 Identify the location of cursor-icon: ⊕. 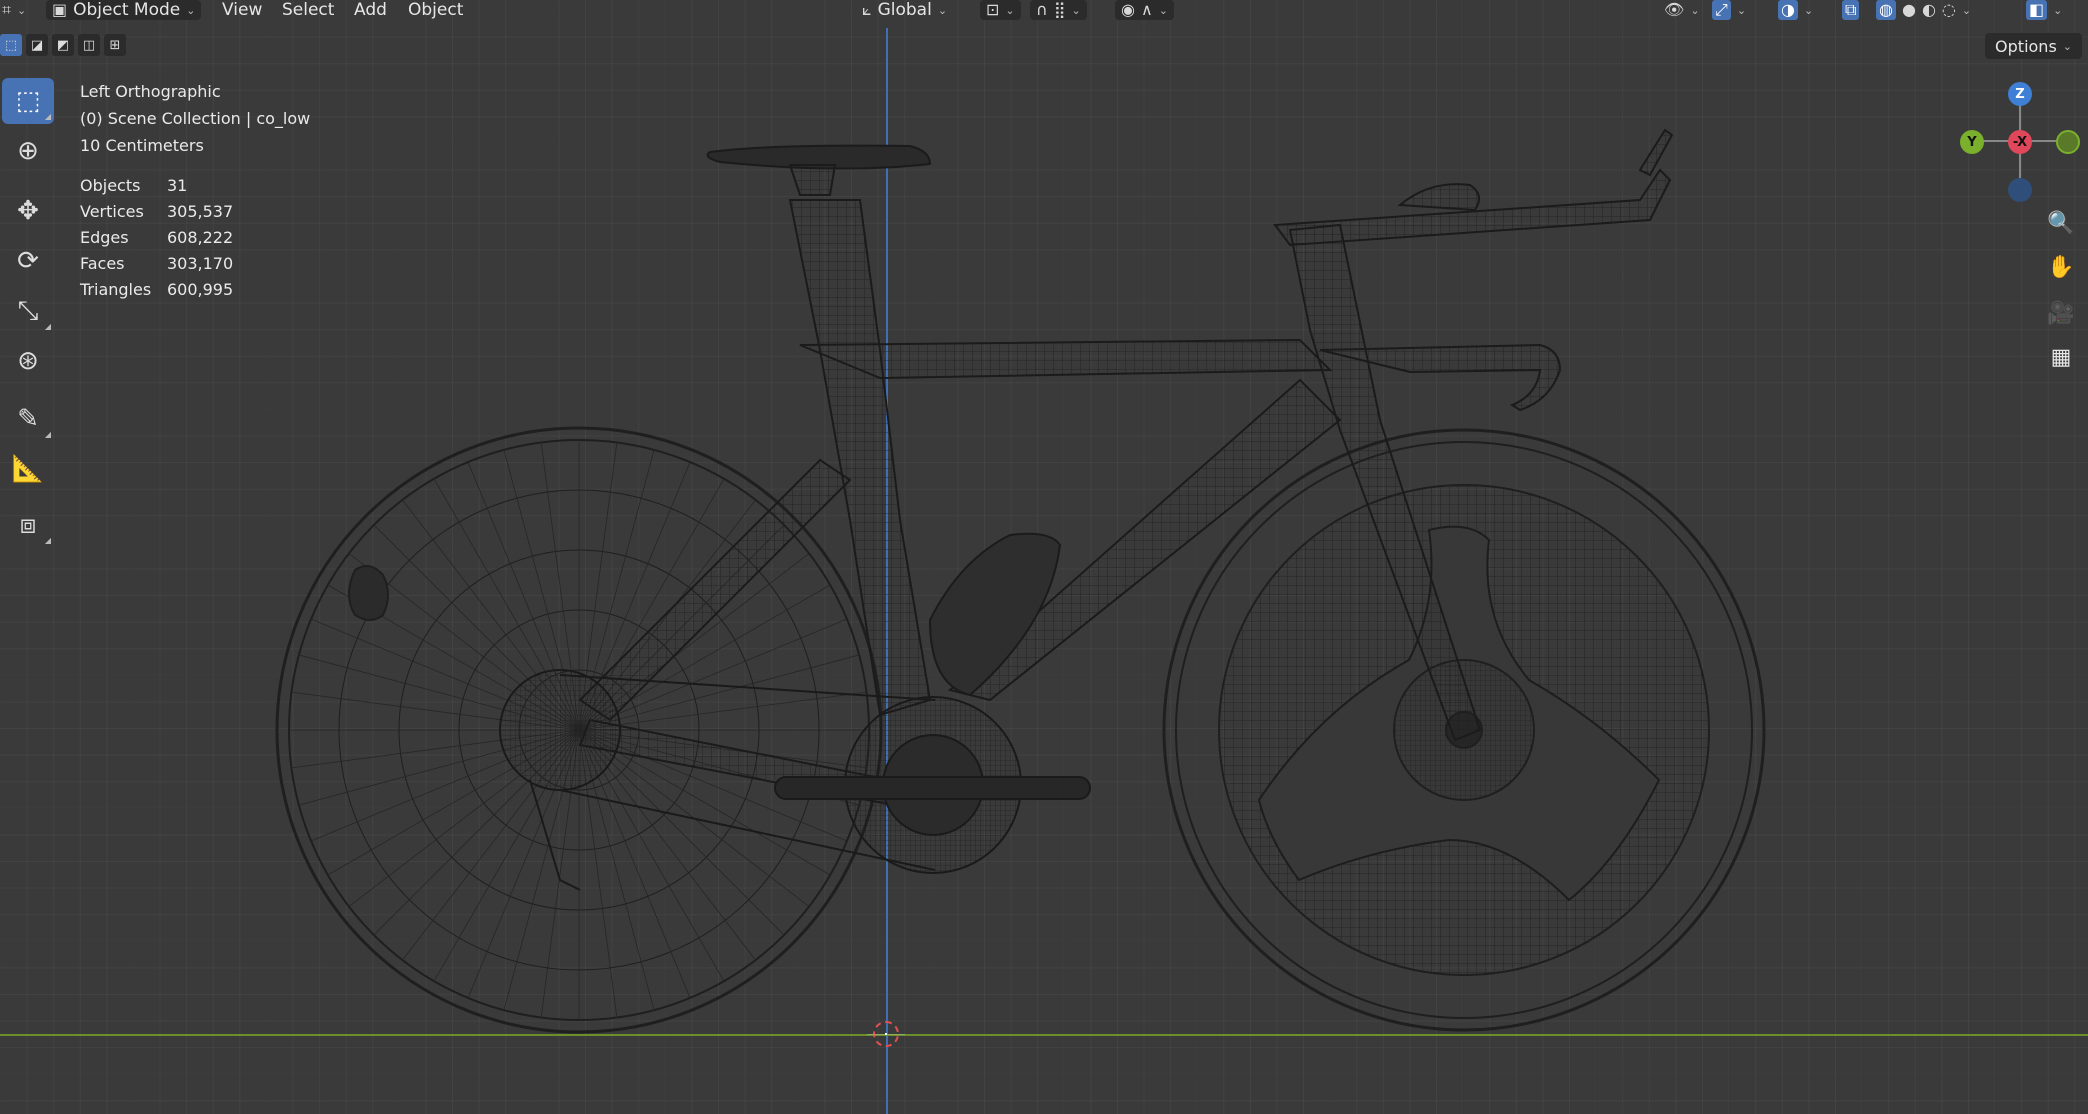
(28, 151).